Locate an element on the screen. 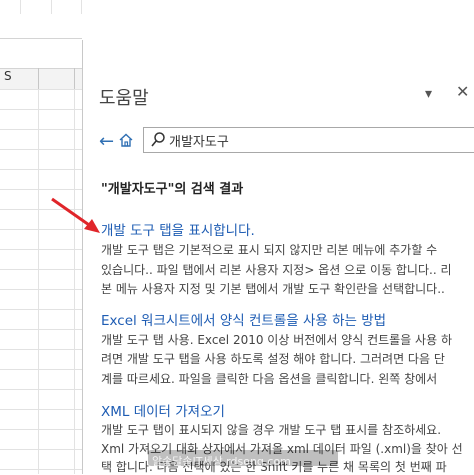 Image resolution: width=474 pixels, height=475 pixels. result-snippet-line: 계를 따르세요. 파일을 클릭한 다음 옵션을 클릭합니다. 왼쪽 창에서 is located at coordinates (269, 379).